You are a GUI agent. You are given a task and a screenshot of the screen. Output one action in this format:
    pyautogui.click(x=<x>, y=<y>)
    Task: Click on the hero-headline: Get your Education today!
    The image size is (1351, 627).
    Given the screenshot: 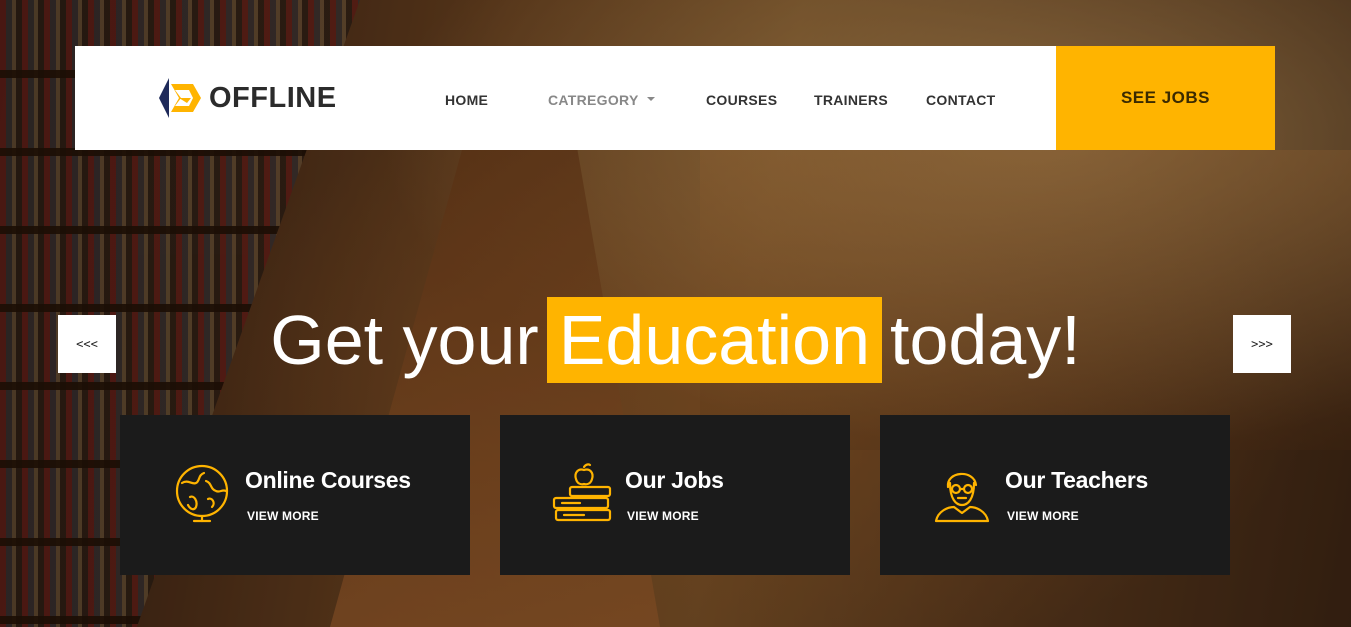 What is the action you would take?
    pyautogui.click(x=675, y=340)
    